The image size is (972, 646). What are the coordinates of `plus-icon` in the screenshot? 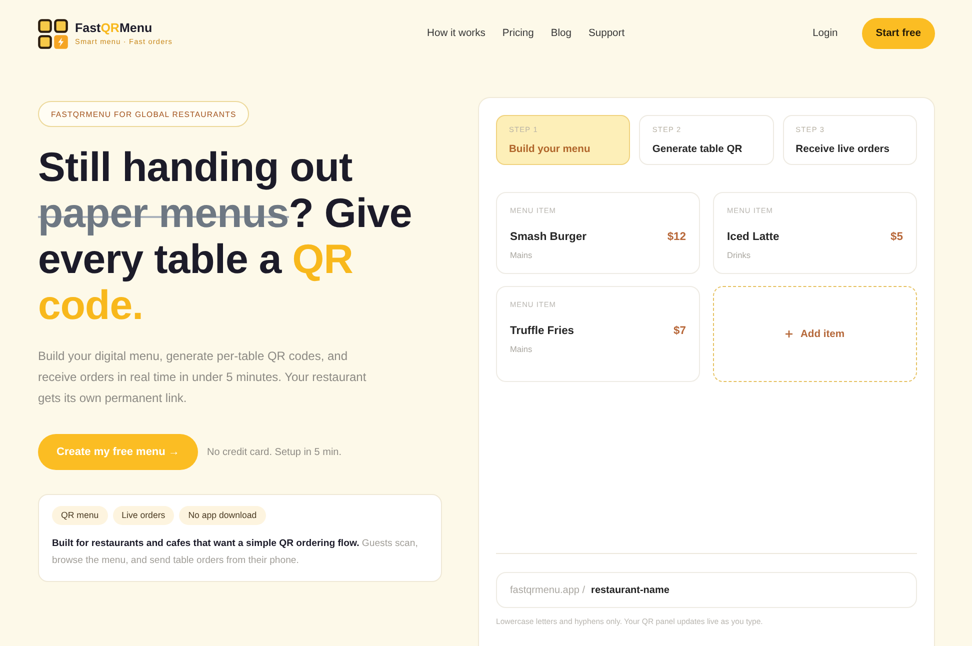 It's located at (789, 334).